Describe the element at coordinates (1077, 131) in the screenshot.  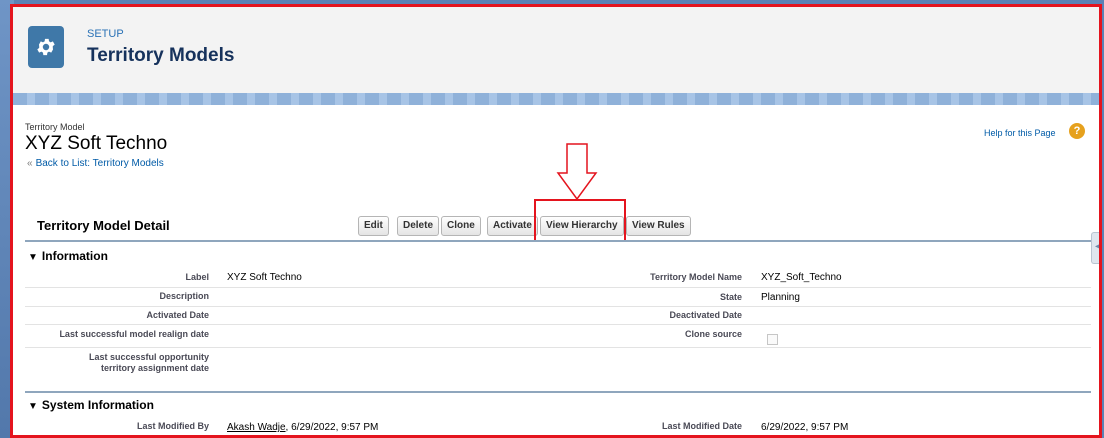
I see `question-icon: ?` at that location.